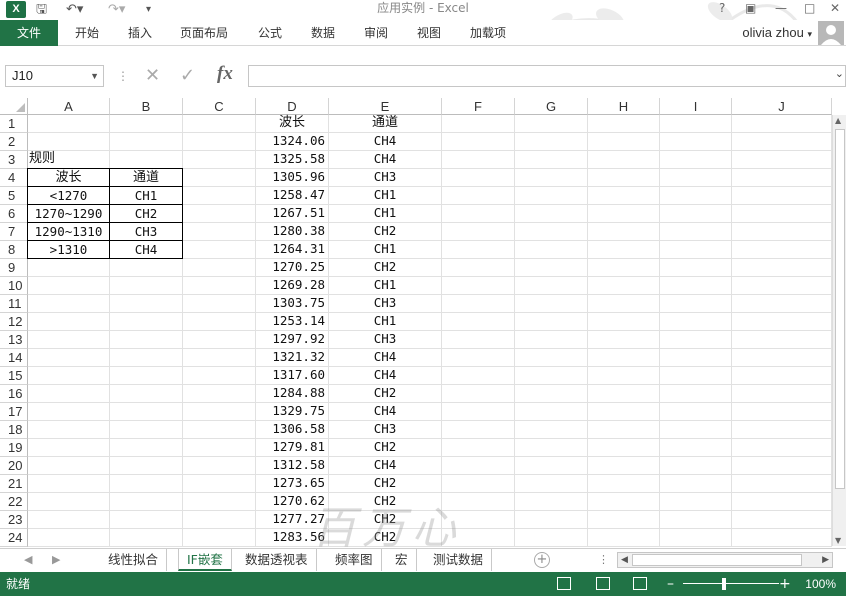  What do you see at coordinates (781, 8) in the screenshot?
I see `minimize-icon: —` at bounding box center [781, 8].